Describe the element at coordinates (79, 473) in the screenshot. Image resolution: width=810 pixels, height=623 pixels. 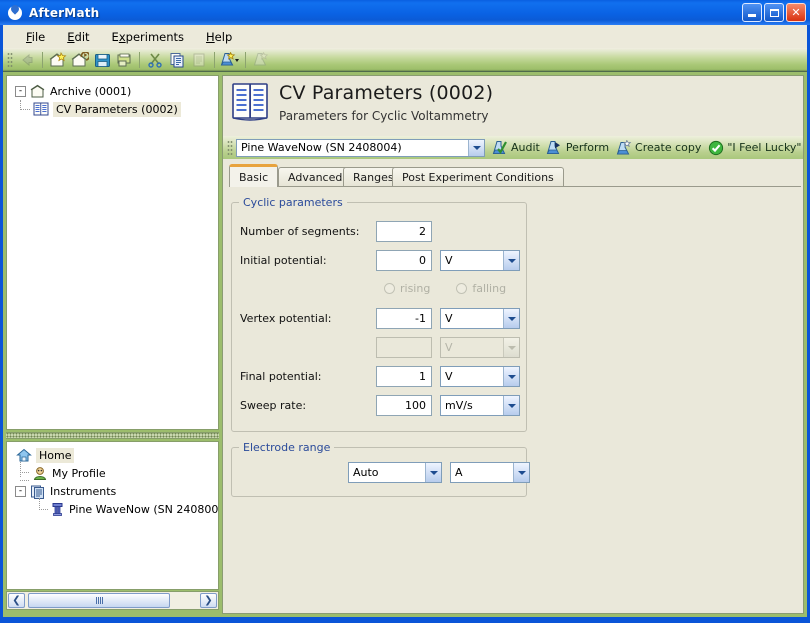
I see `tree-node-my-profile-label: My Profile` at that location.